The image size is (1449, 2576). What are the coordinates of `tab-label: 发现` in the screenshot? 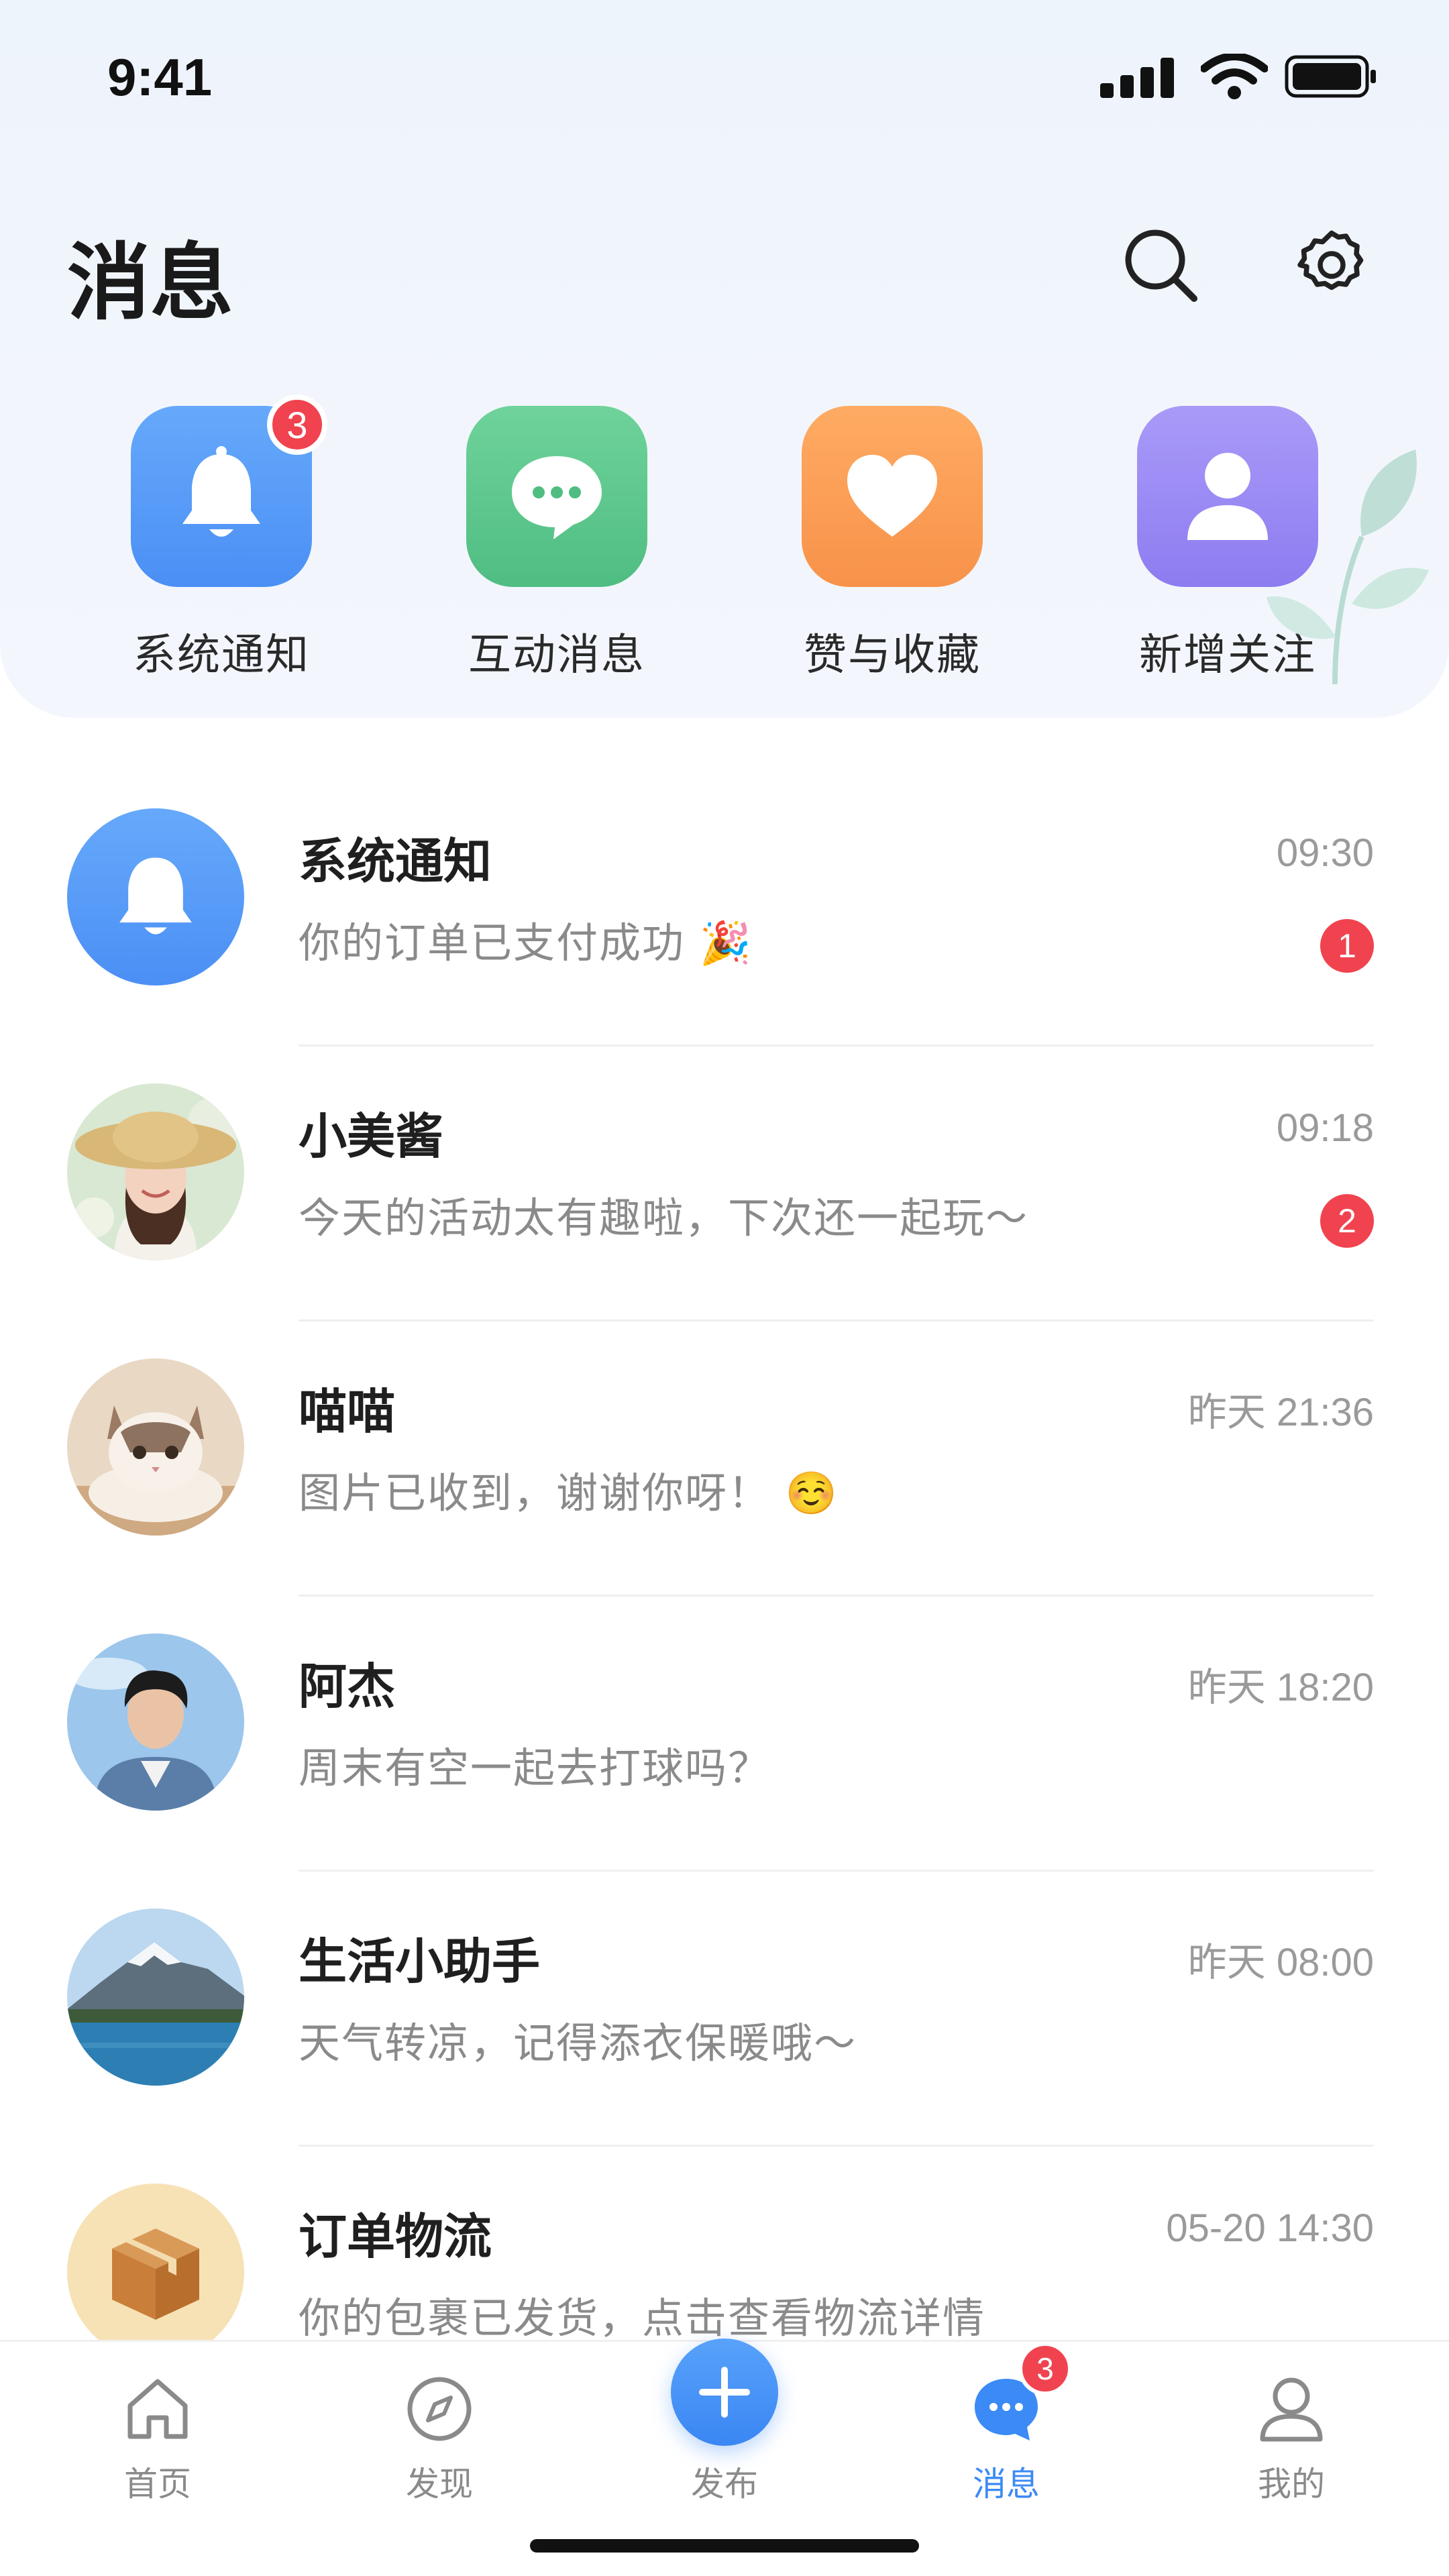 It's located at (439, 2484).